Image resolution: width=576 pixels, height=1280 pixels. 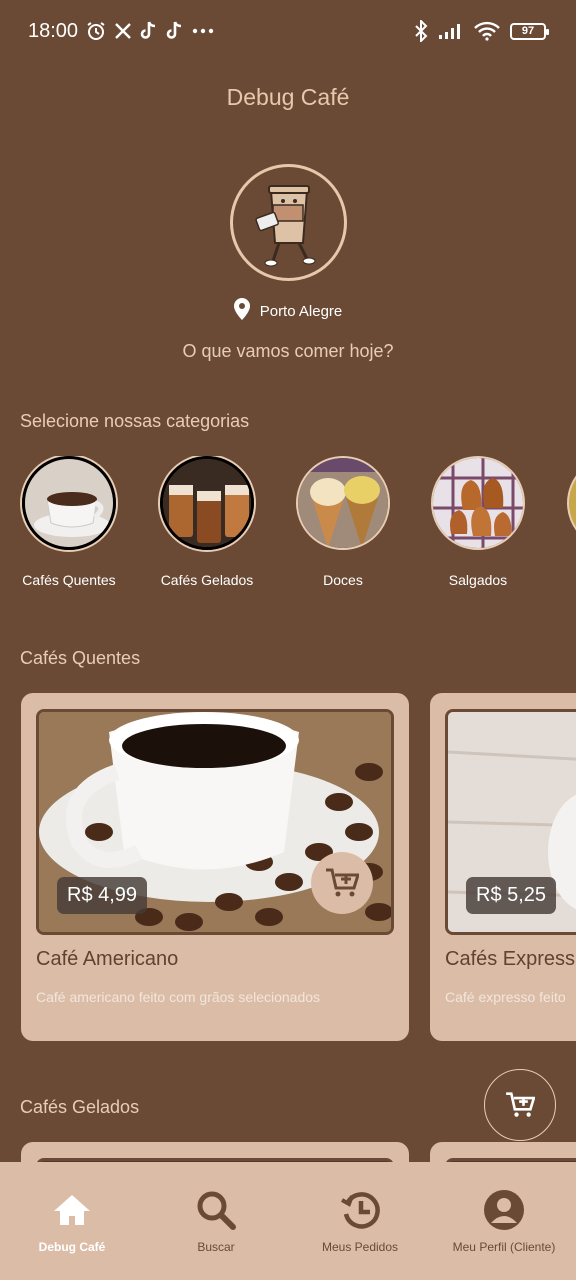 What do you see at coordinates (284, 225) in the screenshot?
I see `coffee-cup-mascot-icon` at bounding box center [284, 225].